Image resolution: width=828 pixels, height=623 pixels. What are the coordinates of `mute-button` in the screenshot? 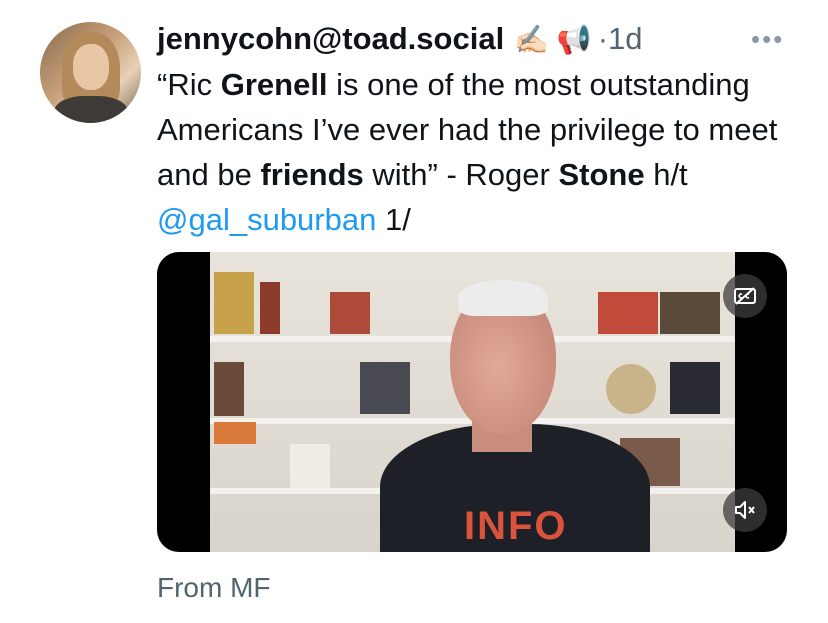 It's located at (745, 510).